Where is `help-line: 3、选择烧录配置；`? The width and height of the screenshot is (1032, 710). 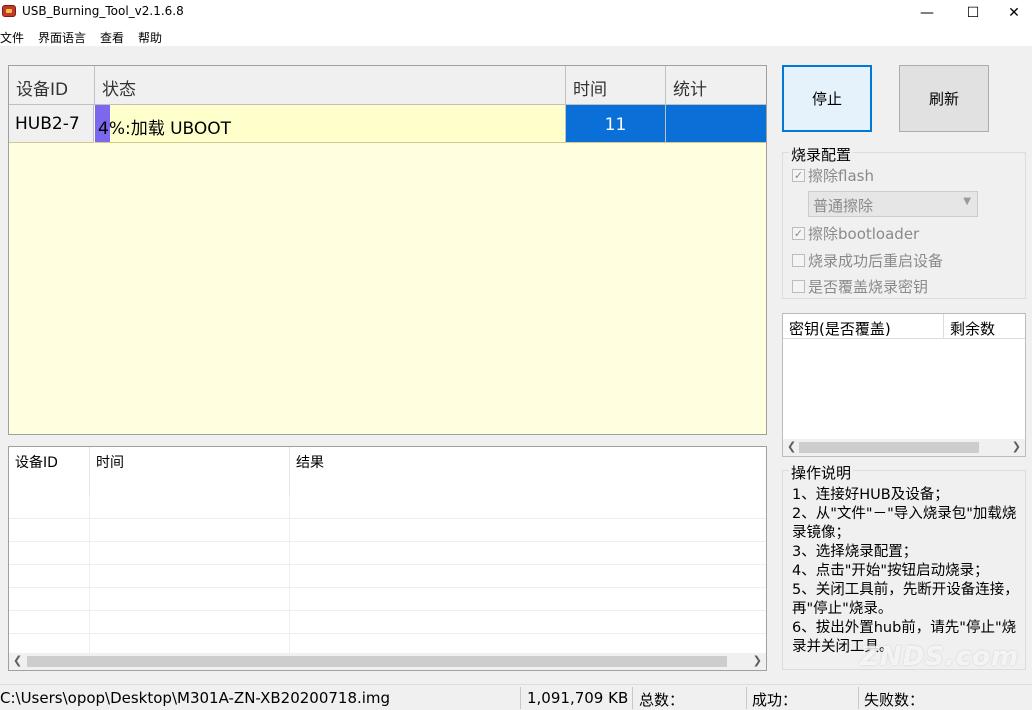 help-line: 3、选择烧录配置； is located at coordinates (855, 552).